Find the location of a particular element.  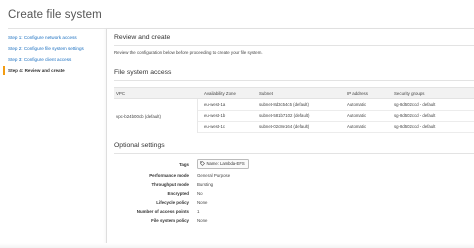

setting-row: Encrypted No is located at coordinates (290, 193).